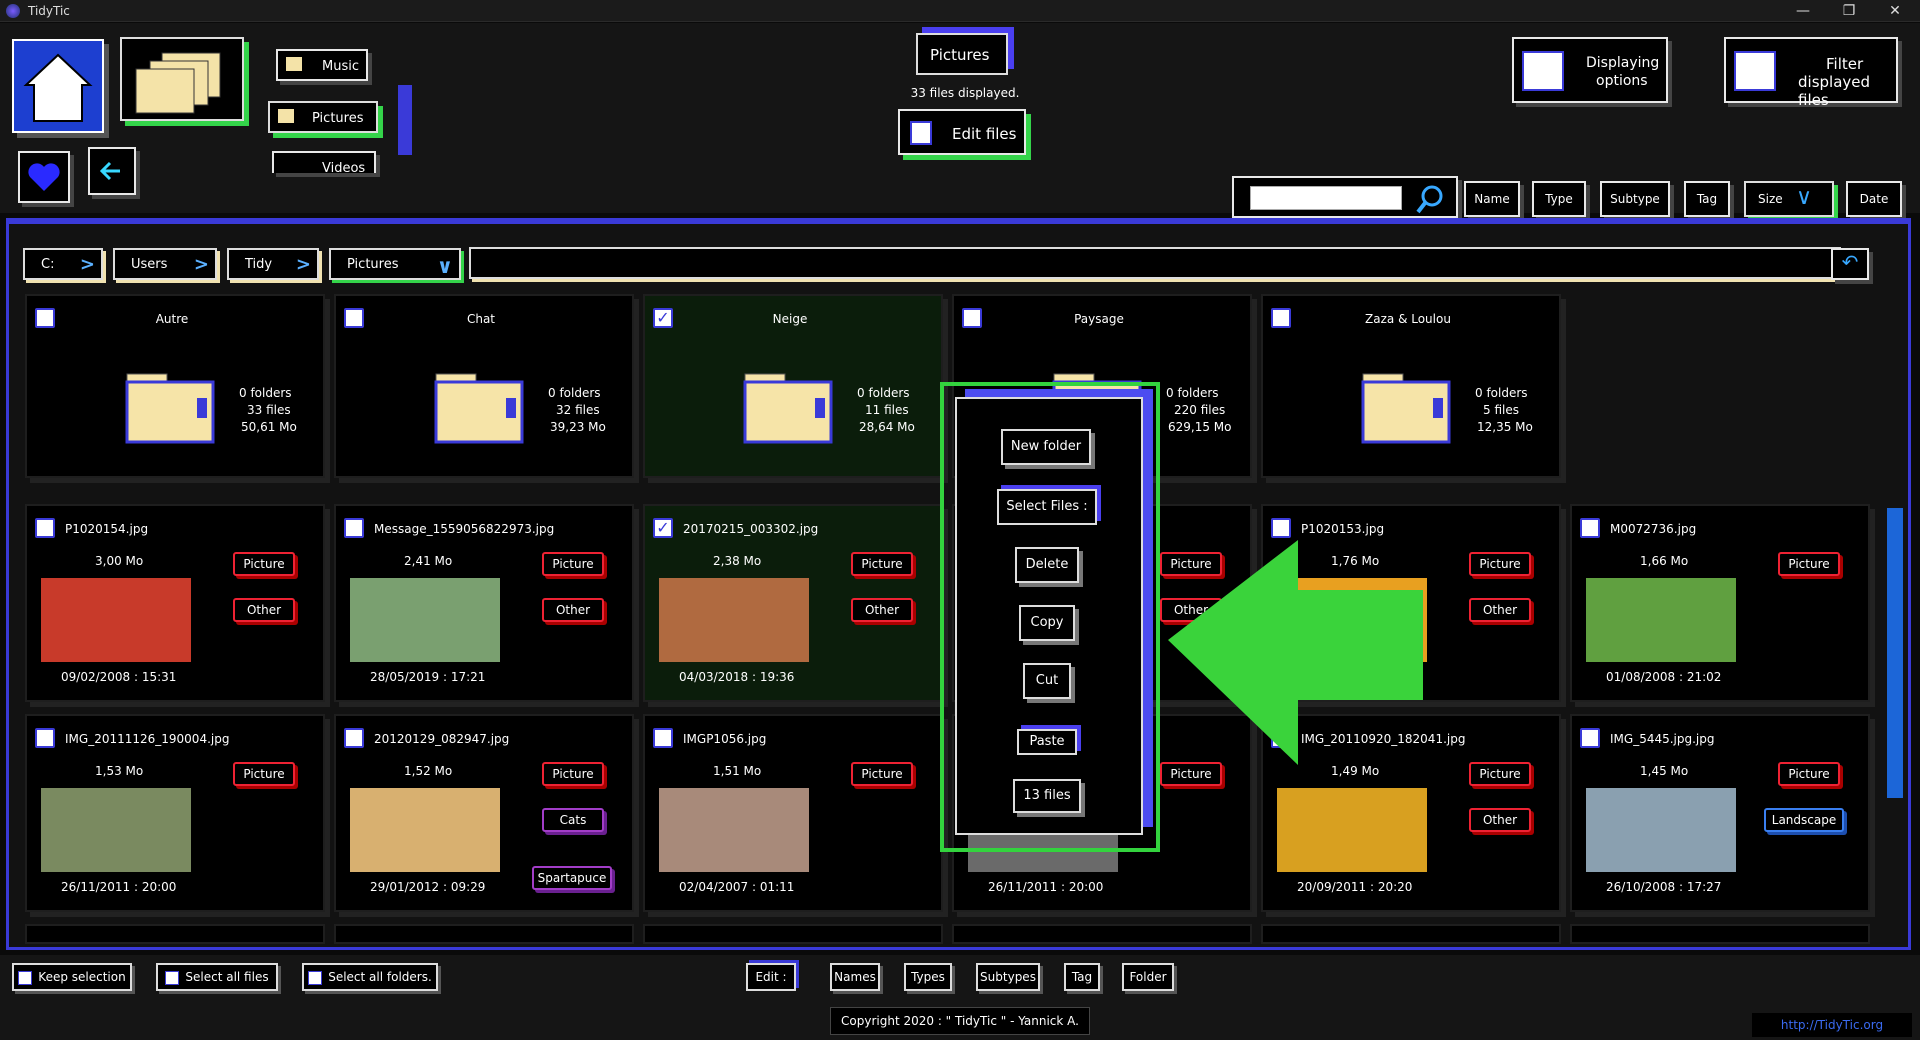  Describe the element at coordinates (663, 528) in the screenshot. I see `file-checkbox: ✓` at that location.